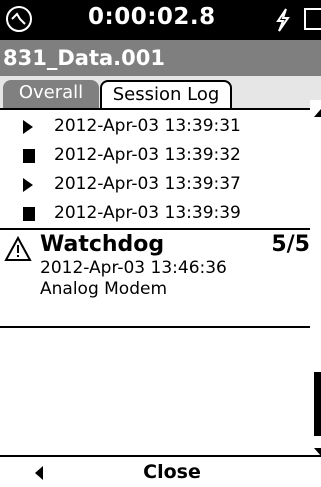  I want to click on log-entry-time: 2012-Apr-03 13:39:37, so click(147, 184).